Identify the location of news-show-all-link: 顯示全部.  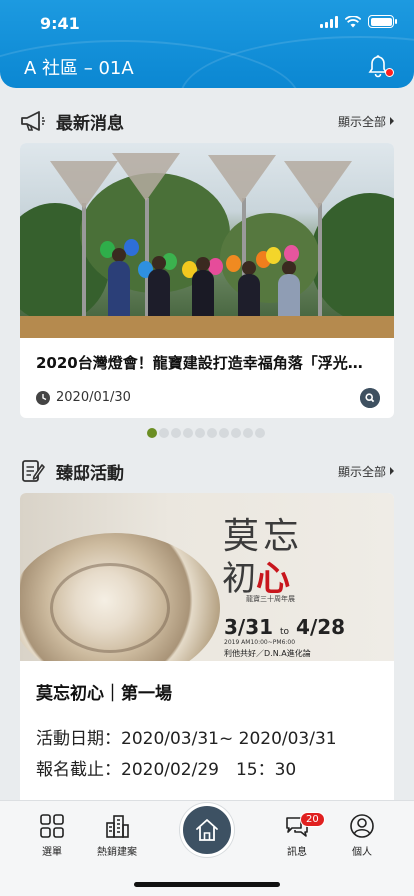
(366, 121).